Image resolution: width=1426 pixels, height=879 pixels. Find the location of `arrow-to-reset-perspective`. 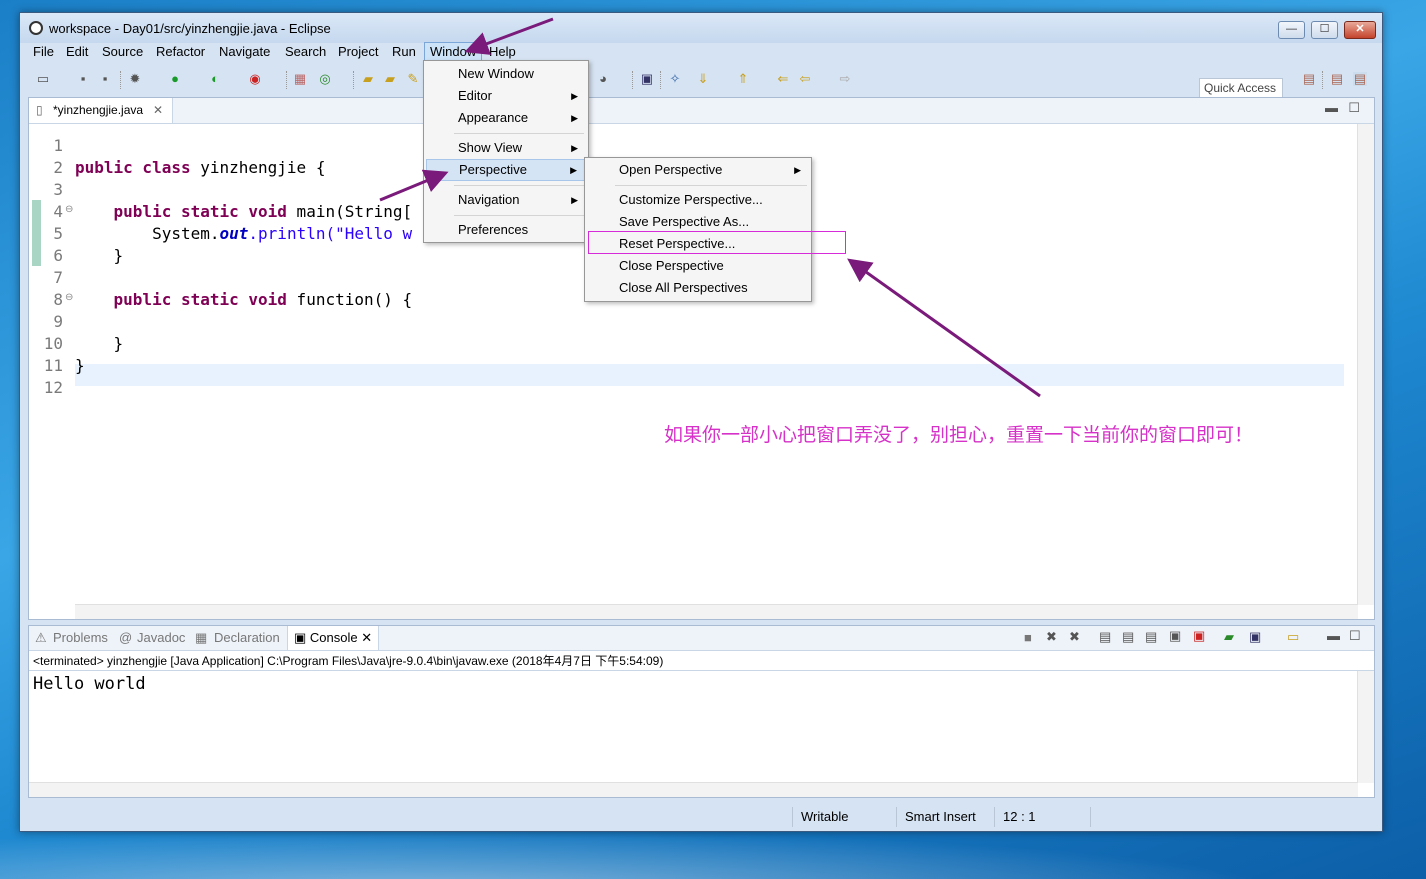

arrow-to-reset-perspective is located at coordinates (944, 328).